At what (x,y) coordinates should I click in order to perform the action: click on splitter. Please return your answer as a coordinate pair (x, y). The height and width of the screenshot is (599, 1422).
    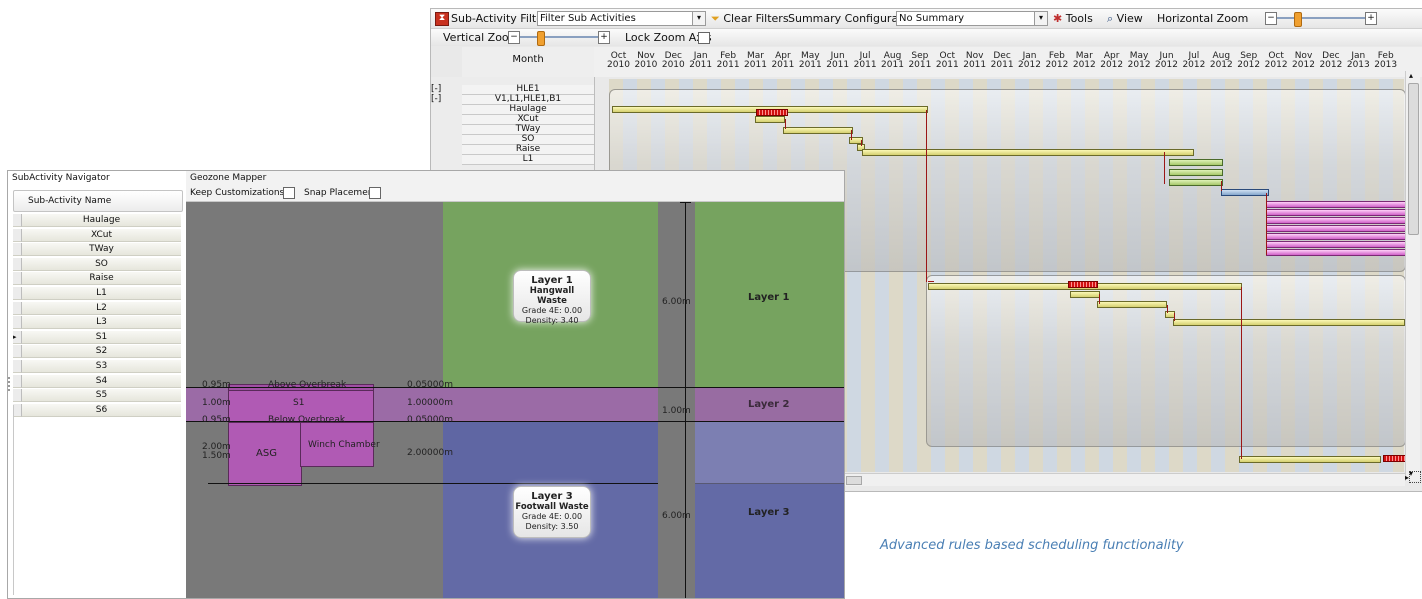
    Looking at the image, I should click on (10, 384).